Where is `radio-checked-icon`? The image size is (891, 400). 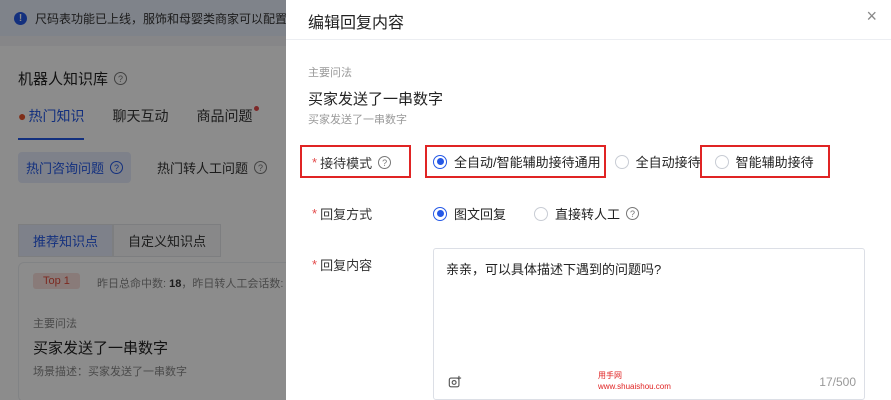
radio-checked-icon is located at coordinates (440, 213).